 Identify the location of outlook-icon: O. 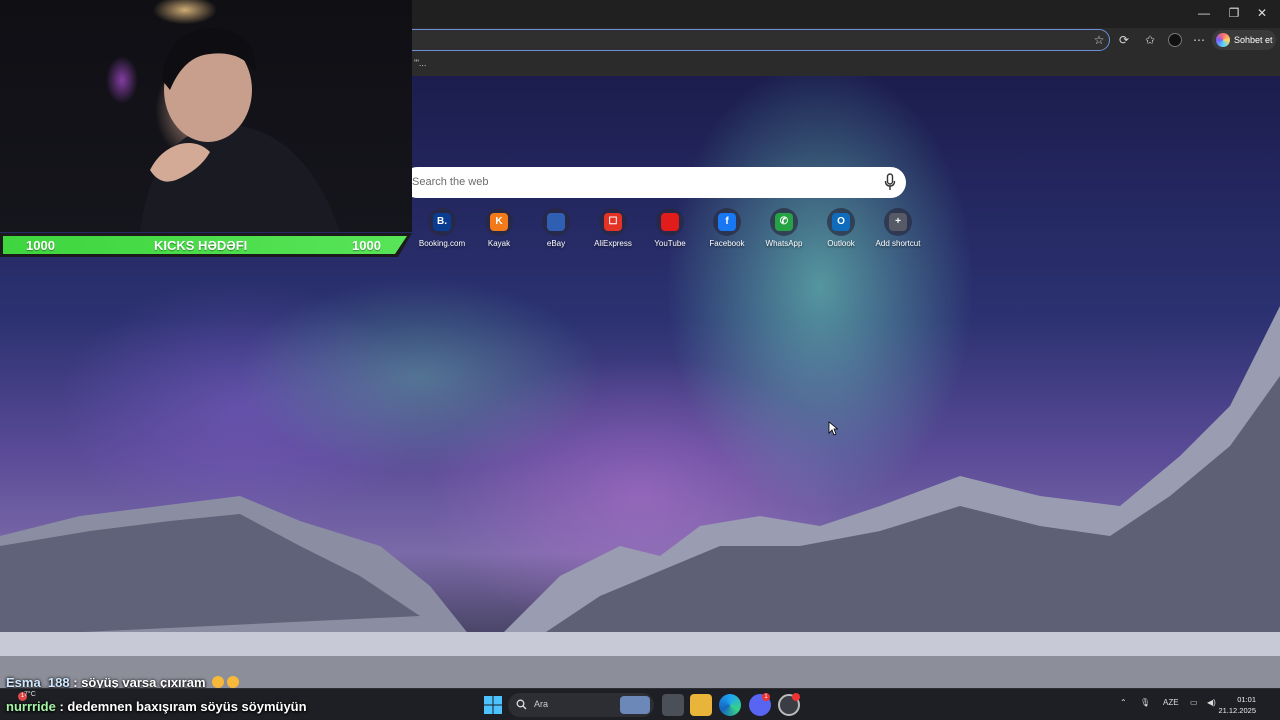
(841, 222).